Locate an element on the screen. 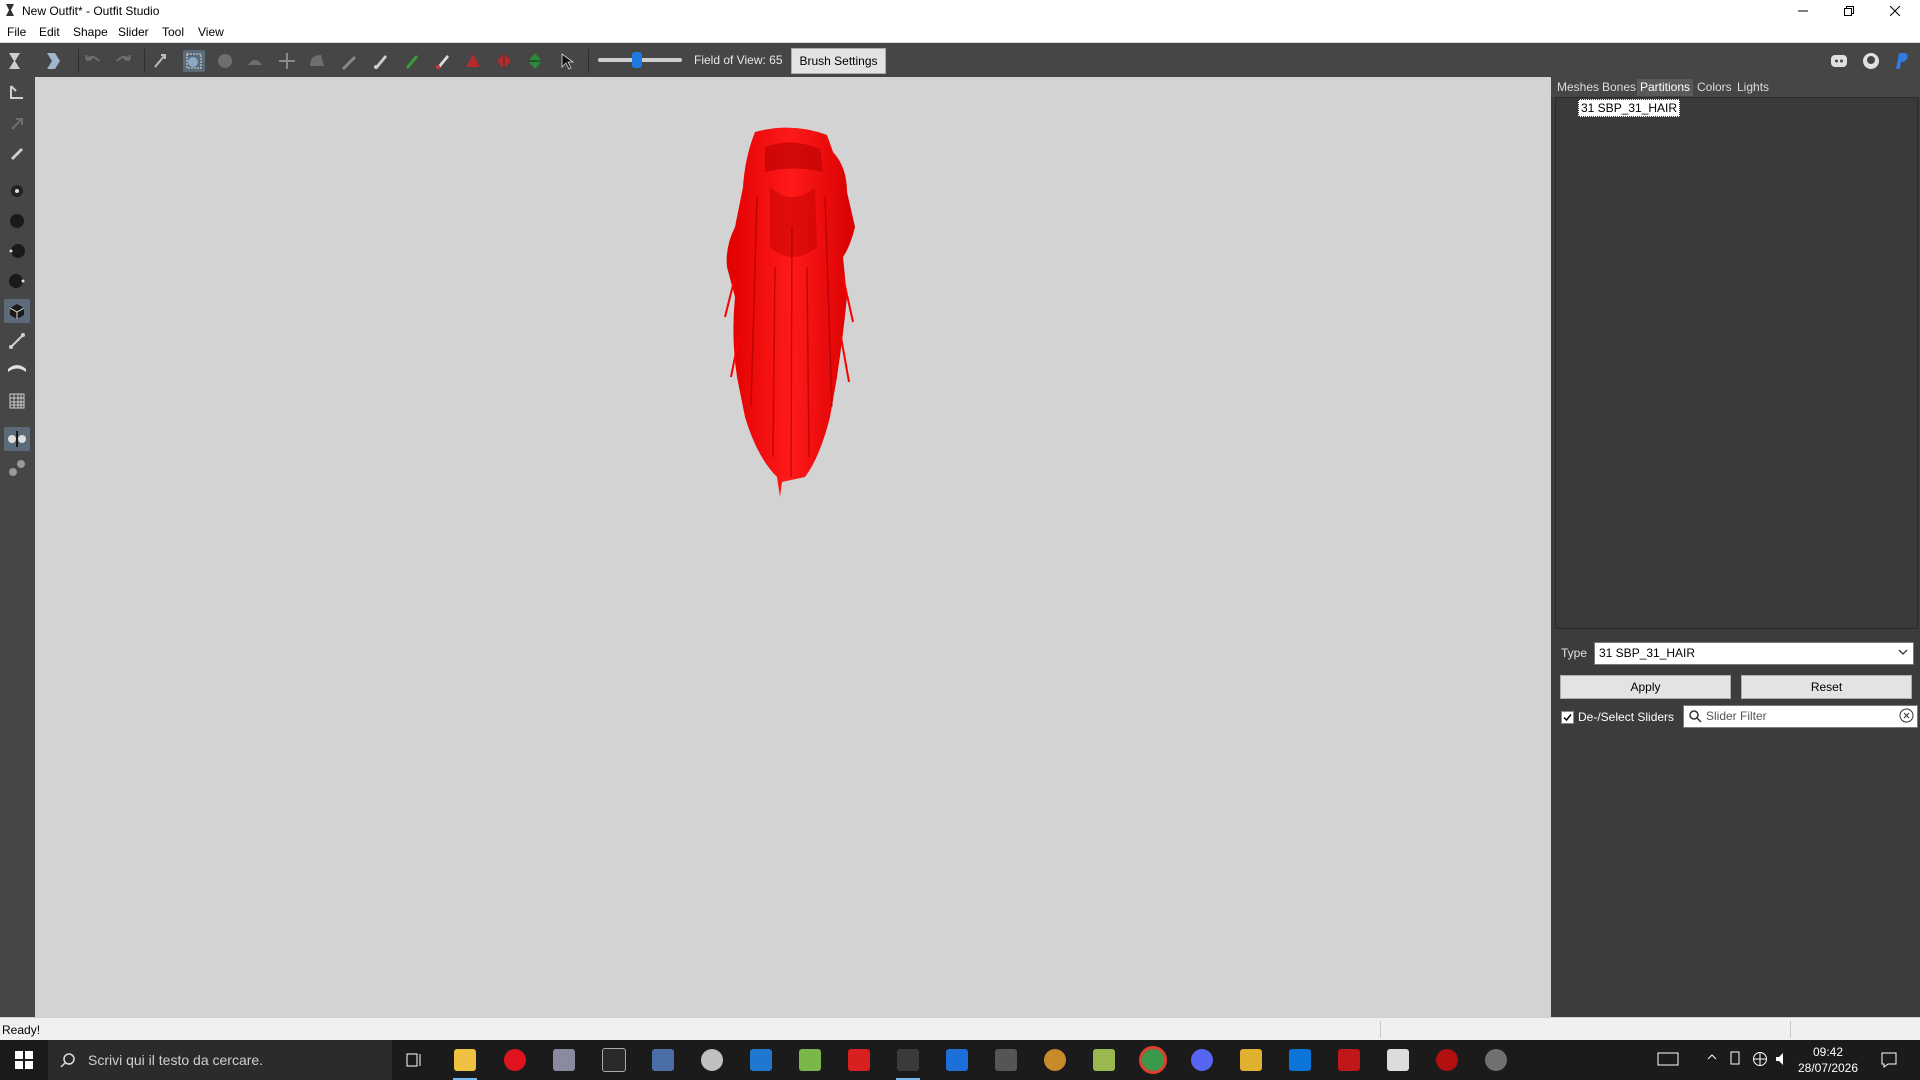  vertex-icon is located at coordinates (17, 191).